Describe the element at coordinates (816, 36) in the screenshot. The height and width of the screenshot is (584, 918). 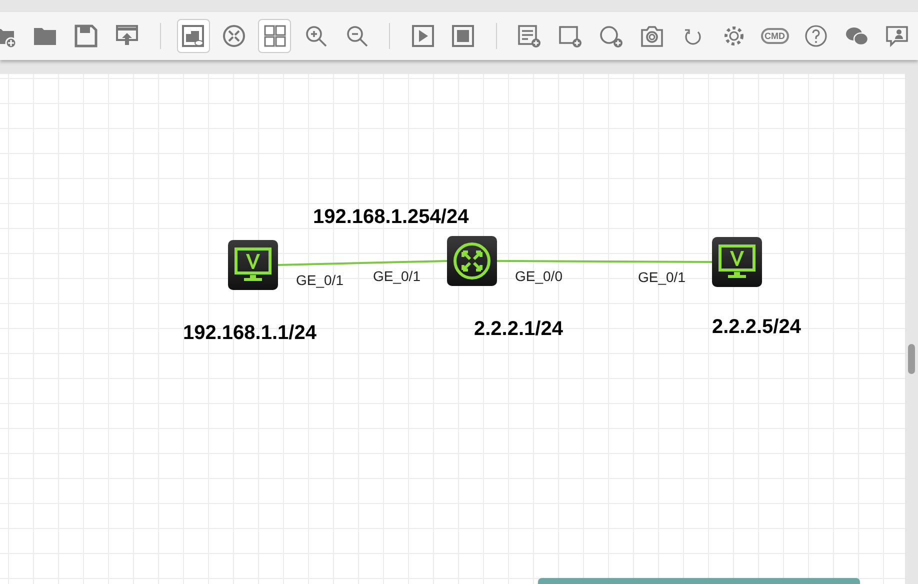
I see `help-icon` at that location.